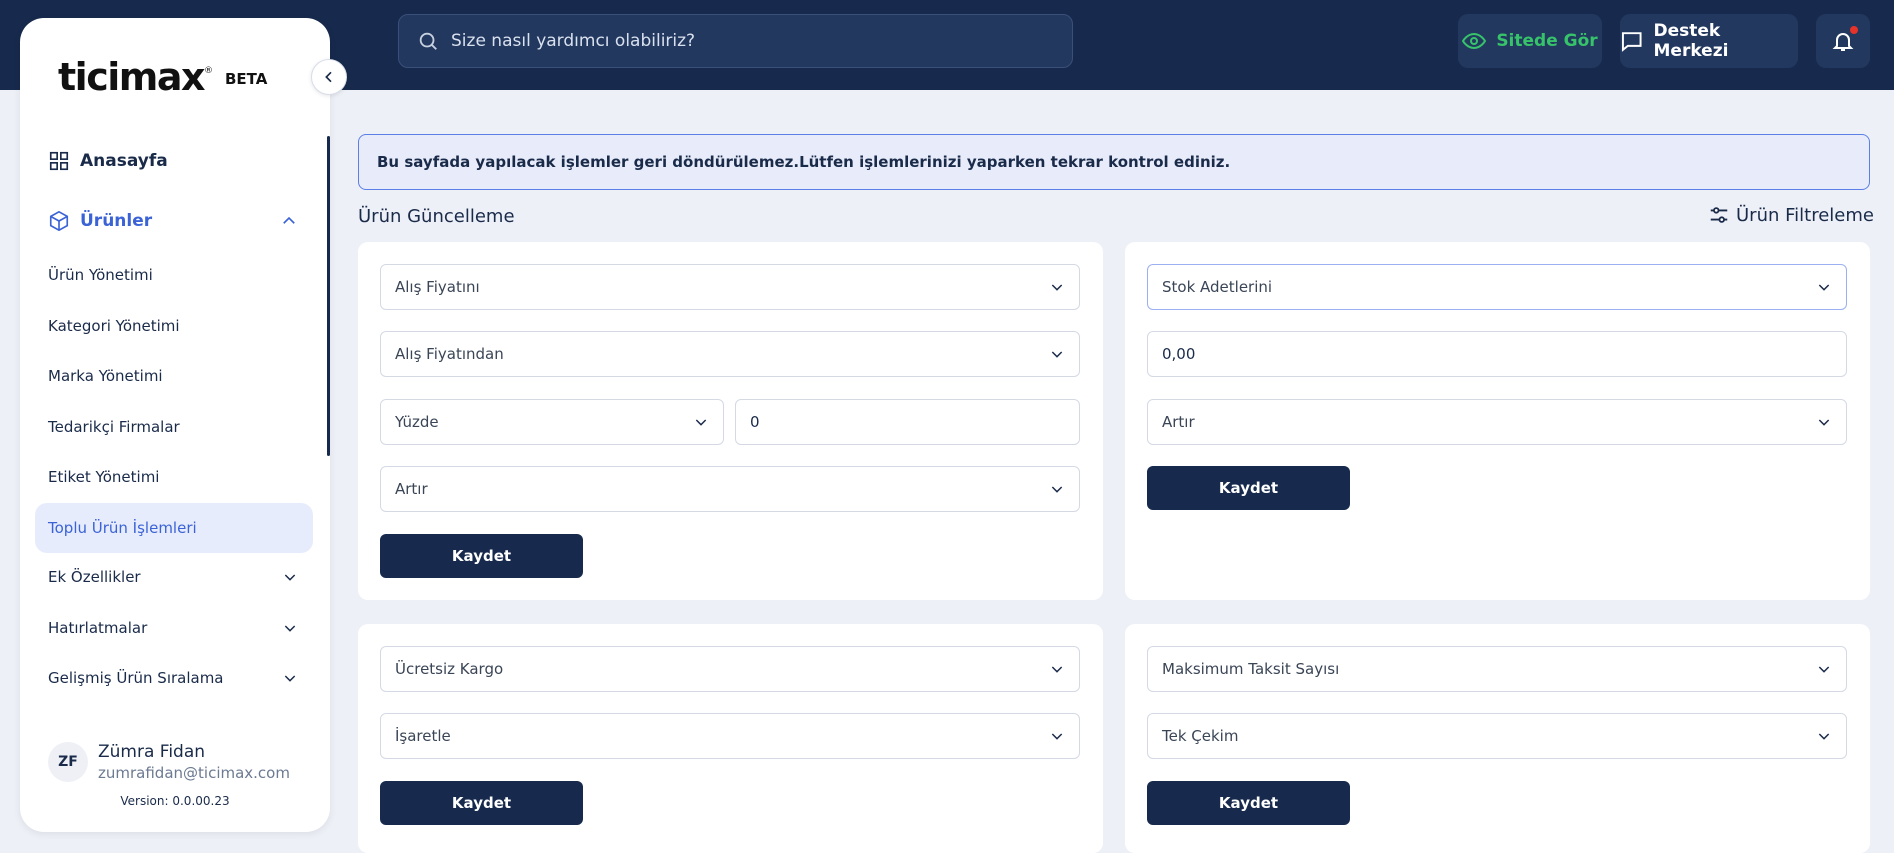 The height and width of the screenshot is (853, 1894). I want to click on notifications-button, so click(1843, 41).